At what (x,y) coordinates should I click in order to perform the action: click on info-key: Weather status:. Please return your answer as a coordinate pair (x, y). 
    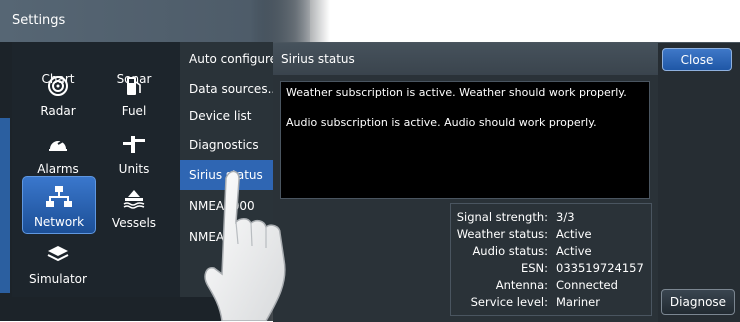
    Looking at the image, I should click on (502, 234).